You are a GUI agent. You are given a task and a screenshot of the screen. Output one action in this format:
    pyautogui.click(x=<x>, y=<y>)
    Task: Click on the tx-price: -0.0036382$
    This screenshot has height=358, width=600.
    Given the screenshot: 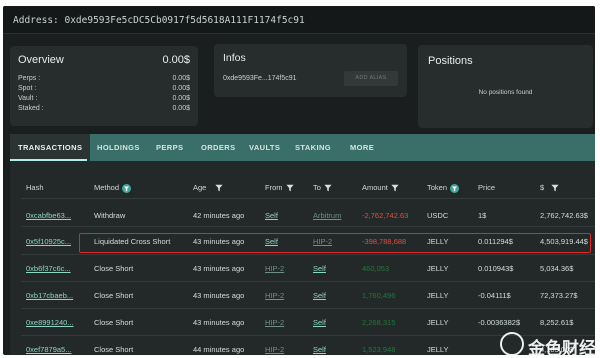 What is the action you would take?
    pyautogui.click(x=499, y=322)
    